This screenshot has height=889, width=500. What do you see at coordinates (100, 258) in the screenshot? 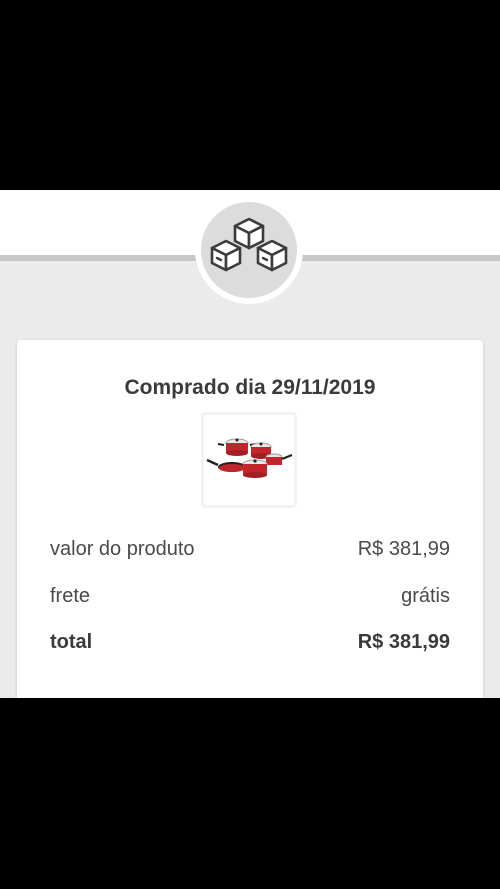
I see `divider-left` at bounding box center [100, 258].